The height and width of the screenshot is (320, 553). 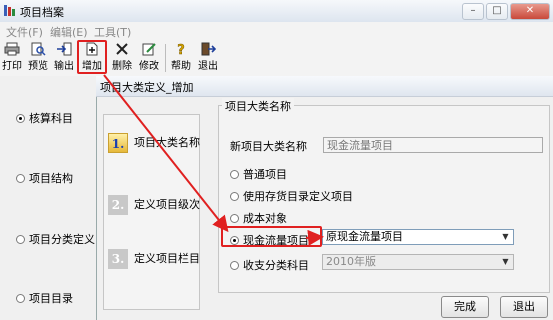 I want to click on option-classification-definition: 项目分类定义, so click(x=55, y=239).